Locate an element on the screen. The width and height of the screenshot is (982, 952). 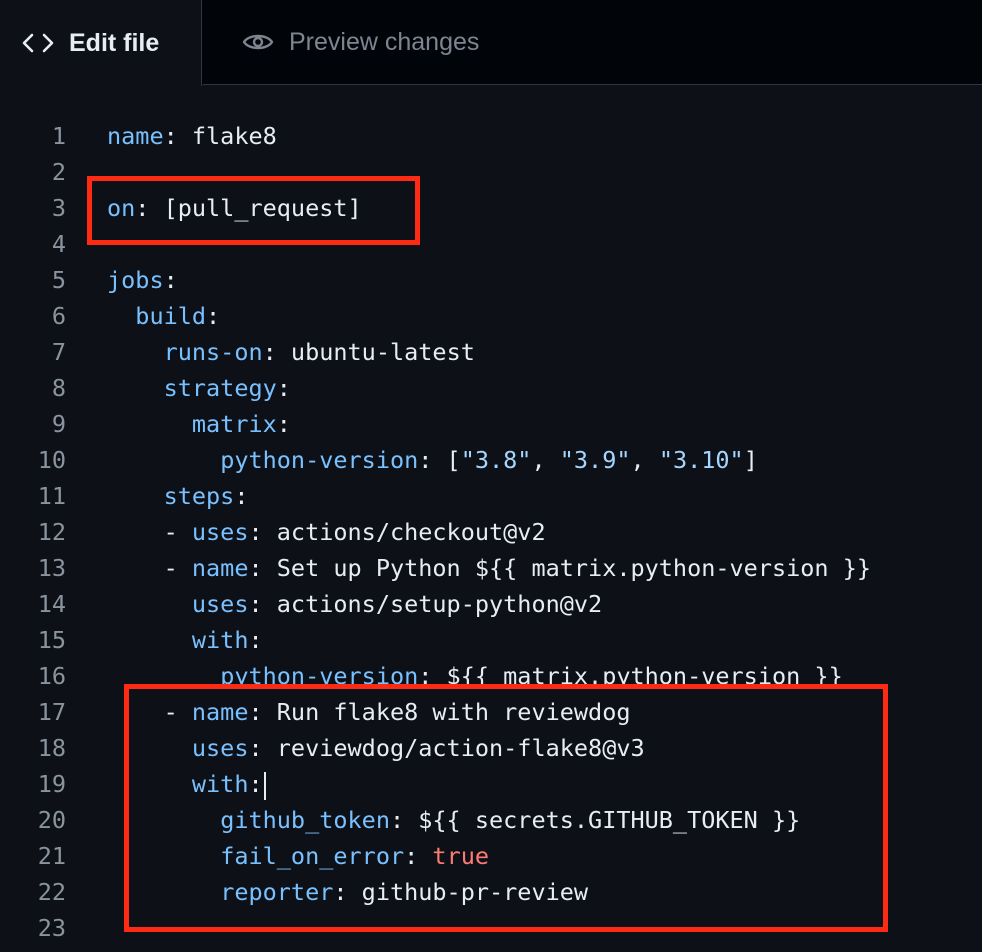
code-text: steps: is located at coordinates (178, 496).